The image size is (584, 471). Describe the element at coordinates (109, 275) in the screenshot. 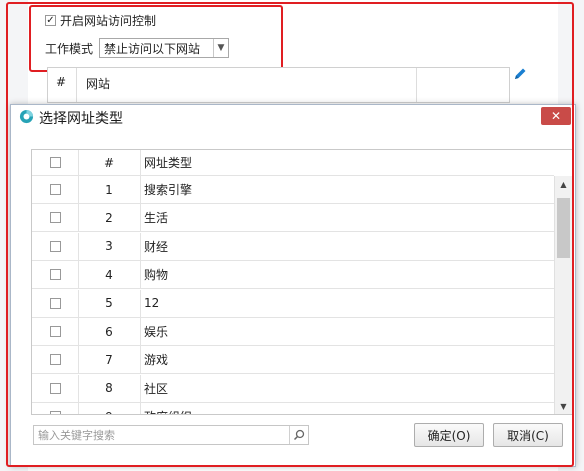

I see `row-num: 4` at that location.